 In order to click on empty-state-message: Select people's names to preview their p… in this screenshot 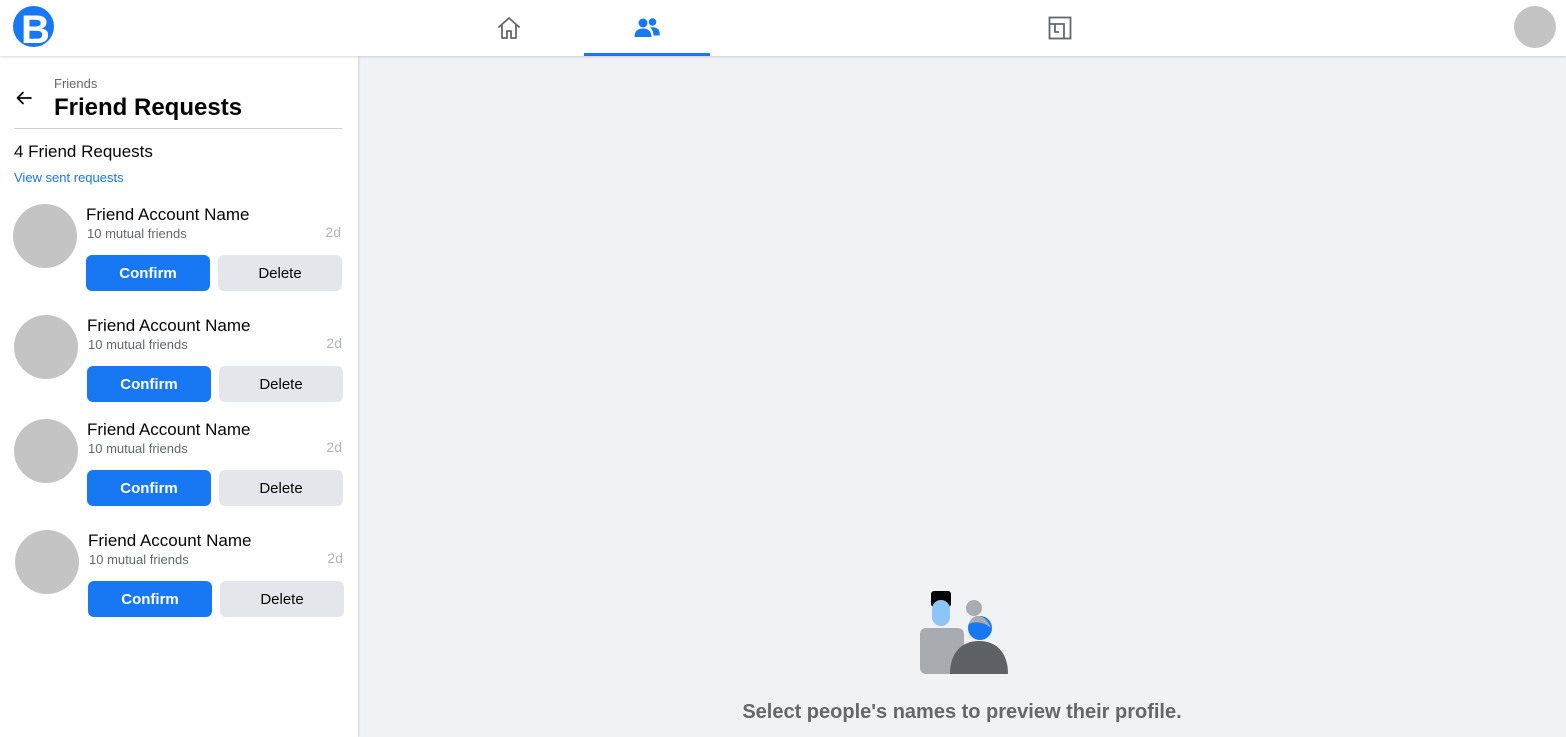, I will do `click(962, 712)`.